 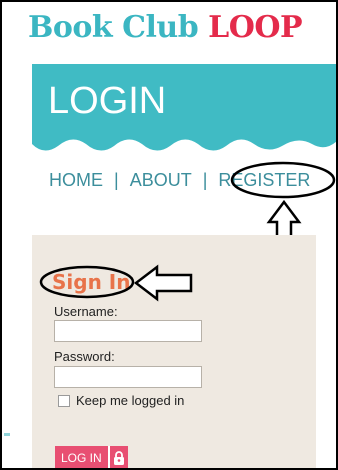 I want to click on page-title: LOGIN, so click(x=107, y=101).